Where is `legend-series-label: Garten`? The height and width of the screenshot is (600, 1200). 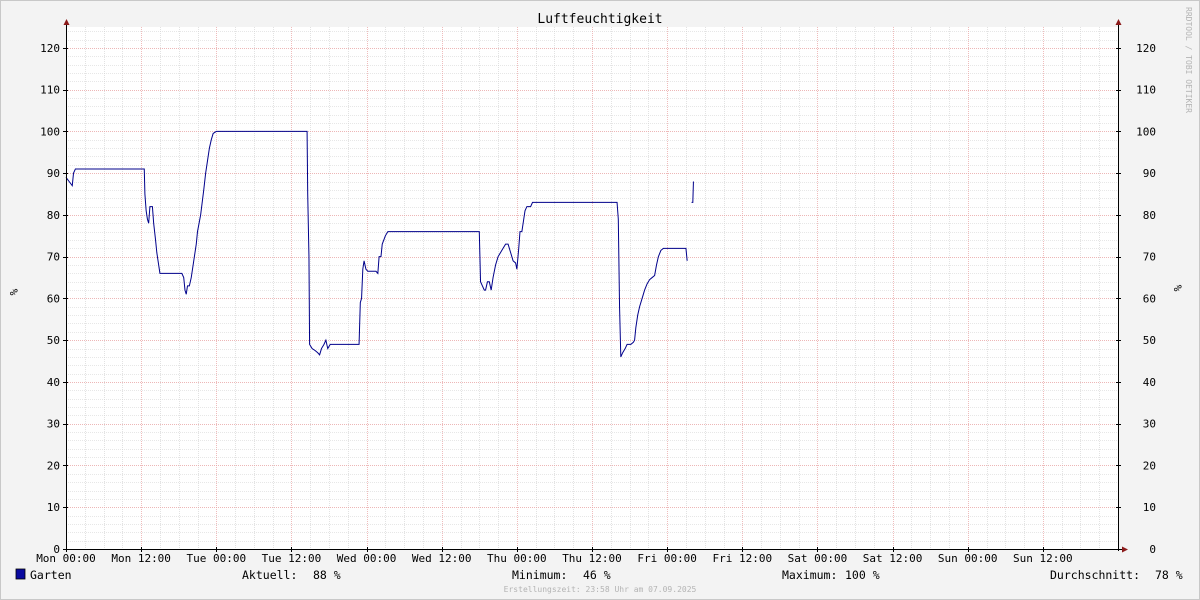 legend-series-label: Garten is located at coordinates (51, 575).